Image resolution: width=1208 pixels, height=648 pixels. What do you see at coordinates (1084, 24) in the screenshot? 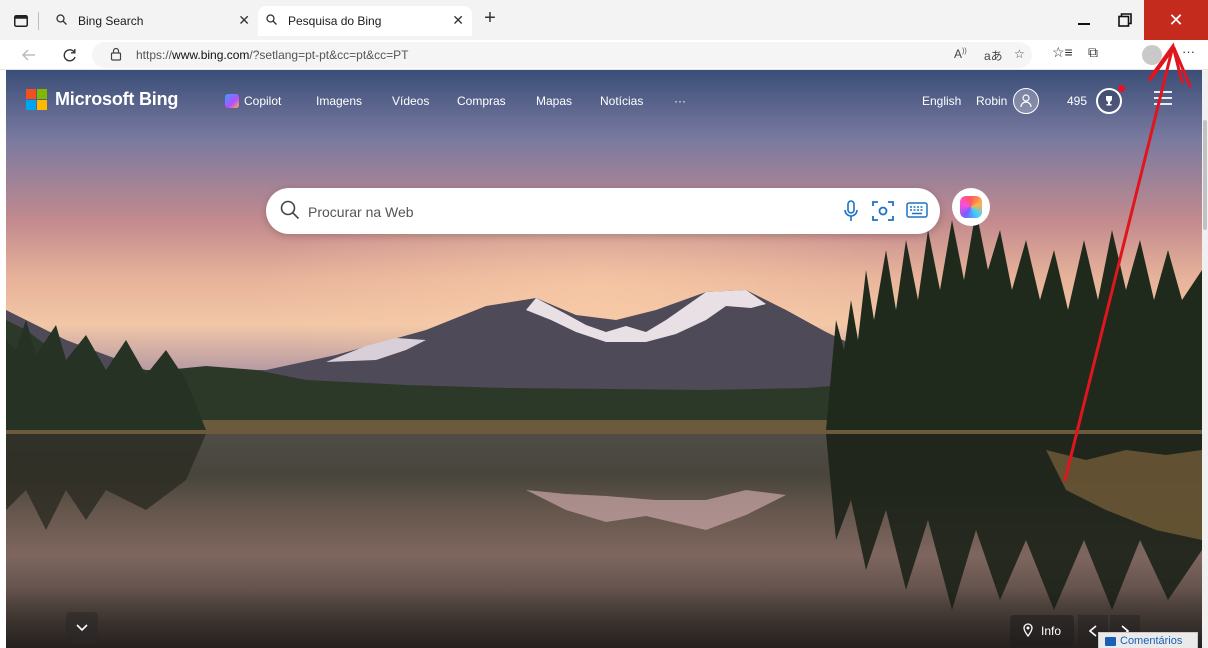
I see `minimize-icon` at bounding box center [1084, 24].